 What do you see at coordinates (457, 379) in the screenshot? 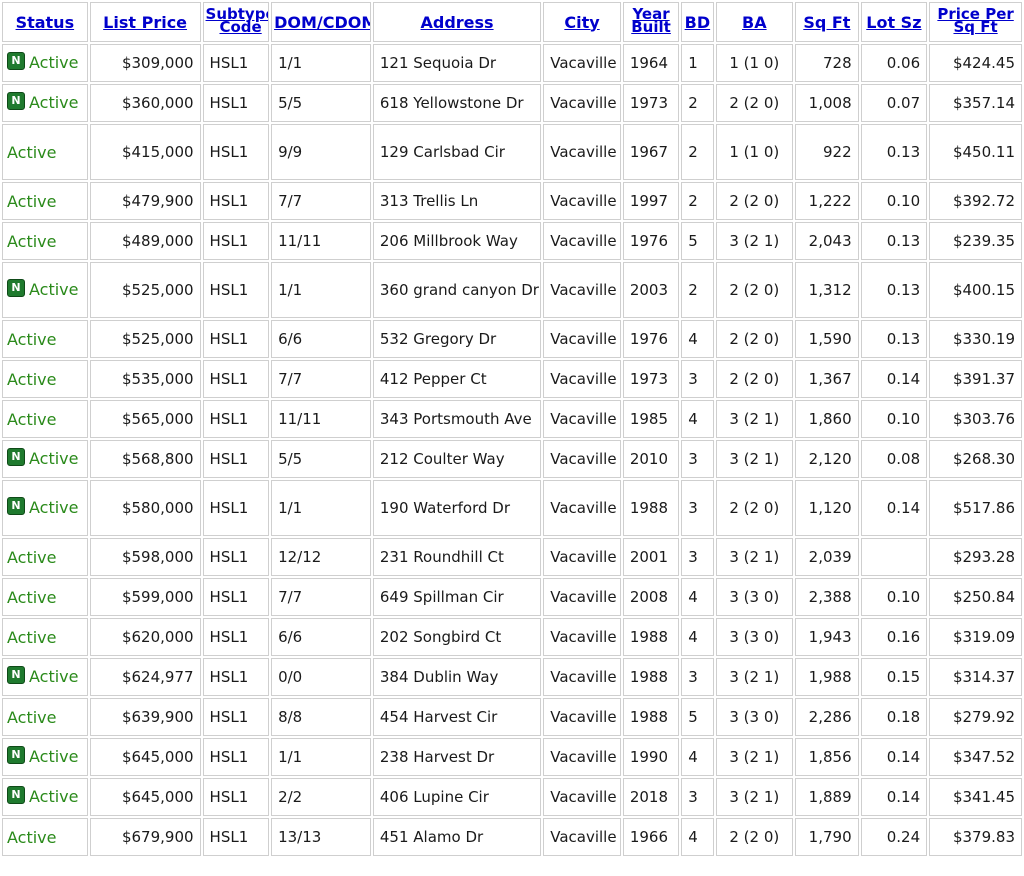
I see `address-cell: 412 Pepper Ct` at bounding box center [457, 379].